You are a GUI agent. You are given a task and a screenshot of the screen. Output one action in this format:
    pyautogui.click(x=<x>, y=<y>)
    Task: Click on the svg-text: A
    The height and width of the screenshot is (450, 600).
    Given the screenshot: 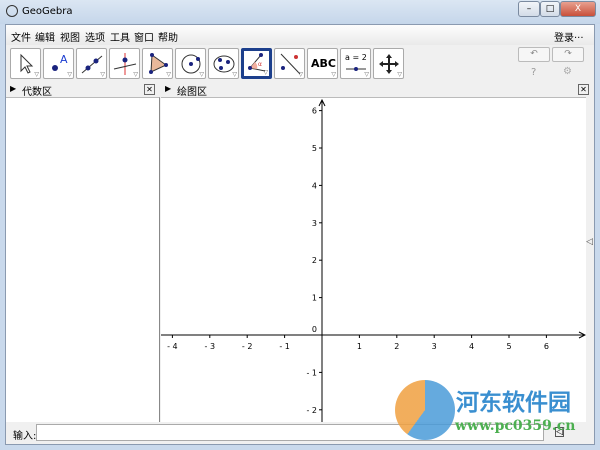 What is the action you would take?
    pyautogui.click(x=64, y=59)
    